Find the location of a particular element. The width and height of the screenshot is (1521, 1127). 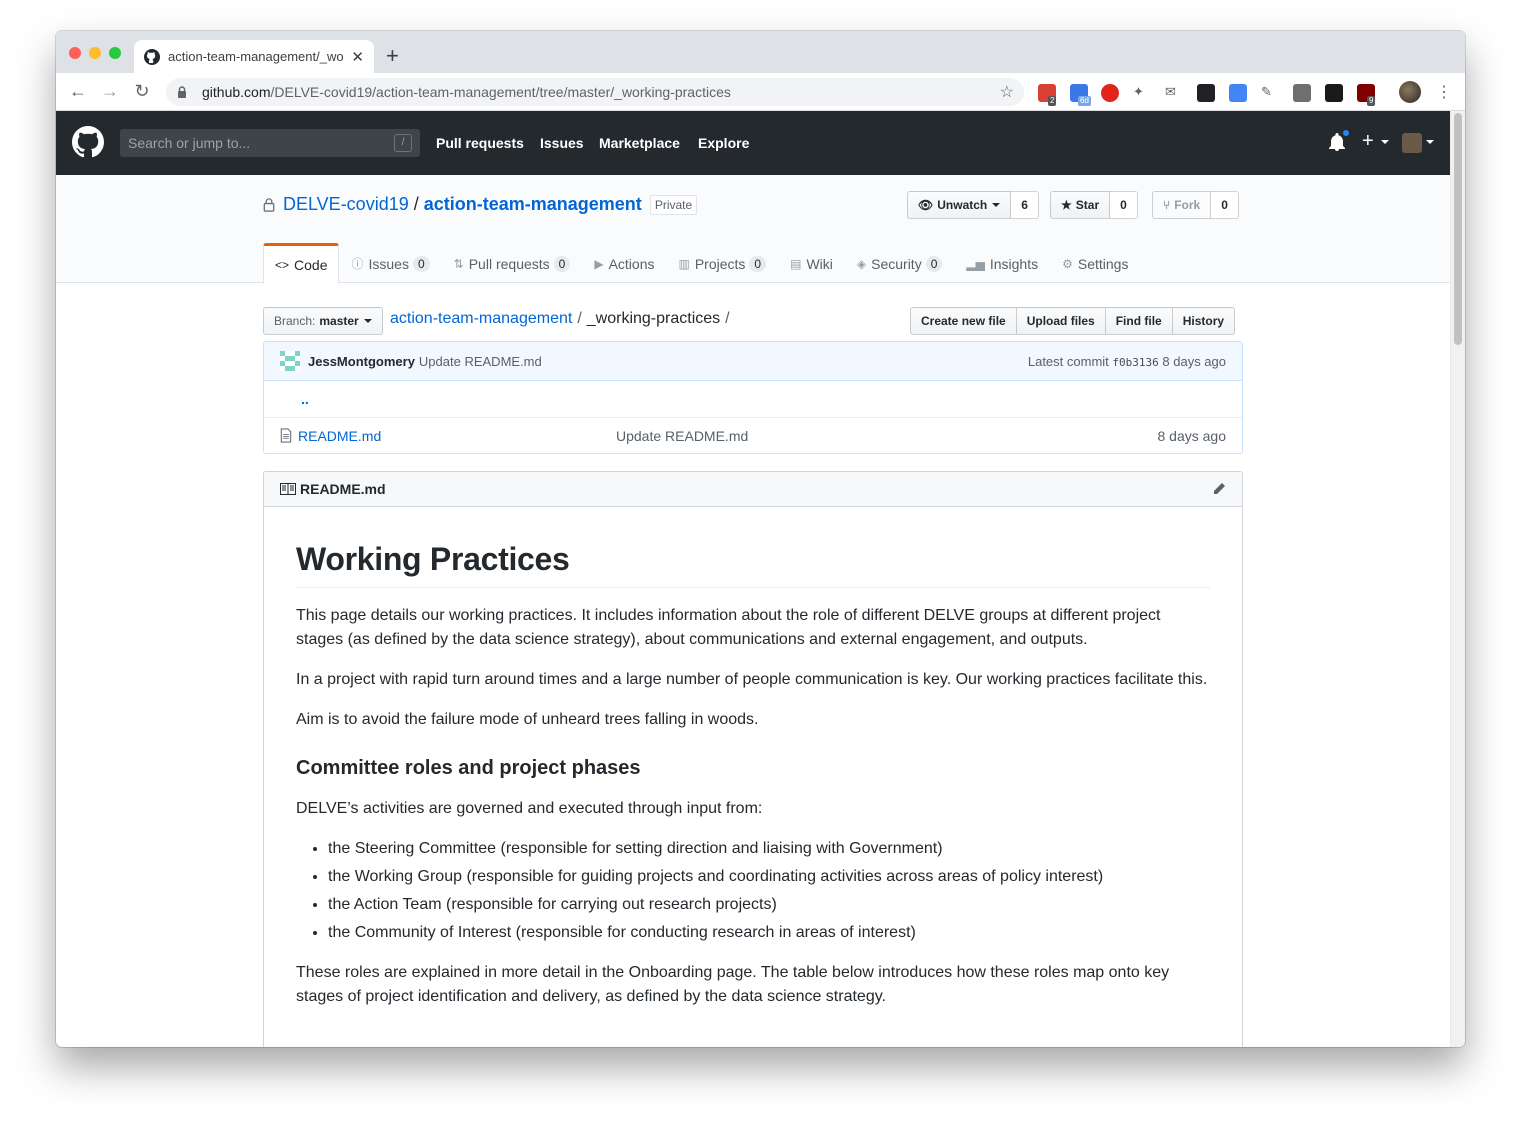

repo-name-link: action-team-management is located at coordinates (533, 204).